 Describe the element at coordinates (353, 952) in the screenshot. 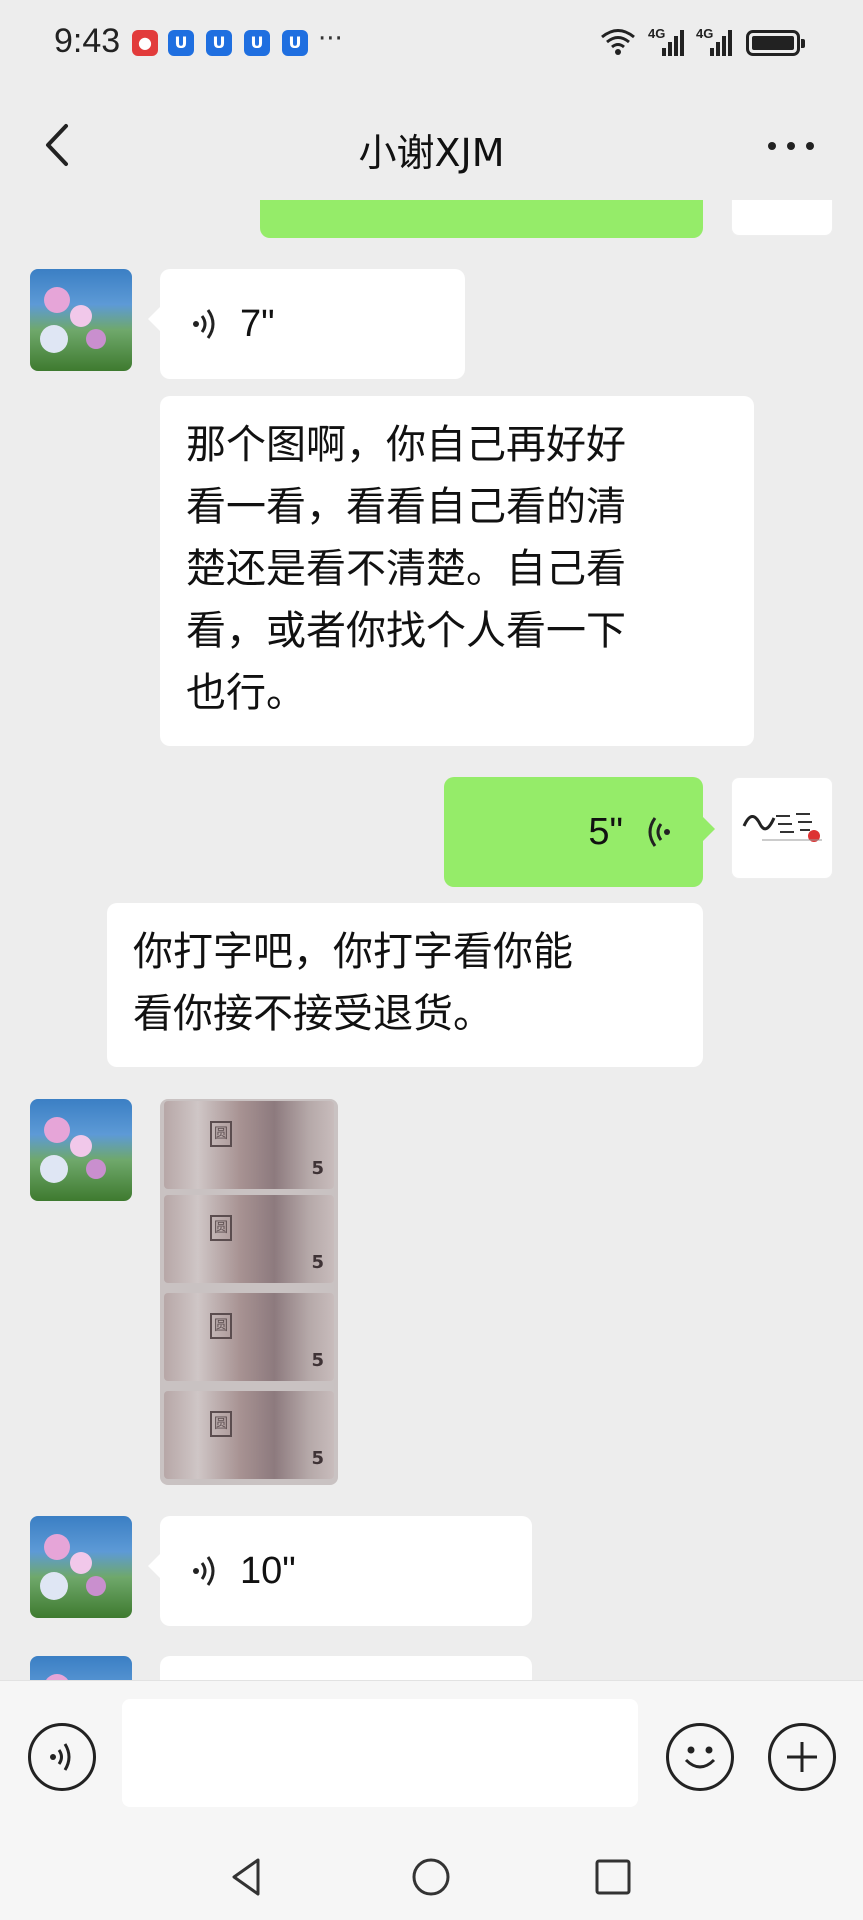

I see `message-line: 你打字吧，你打字看你能` at that location.